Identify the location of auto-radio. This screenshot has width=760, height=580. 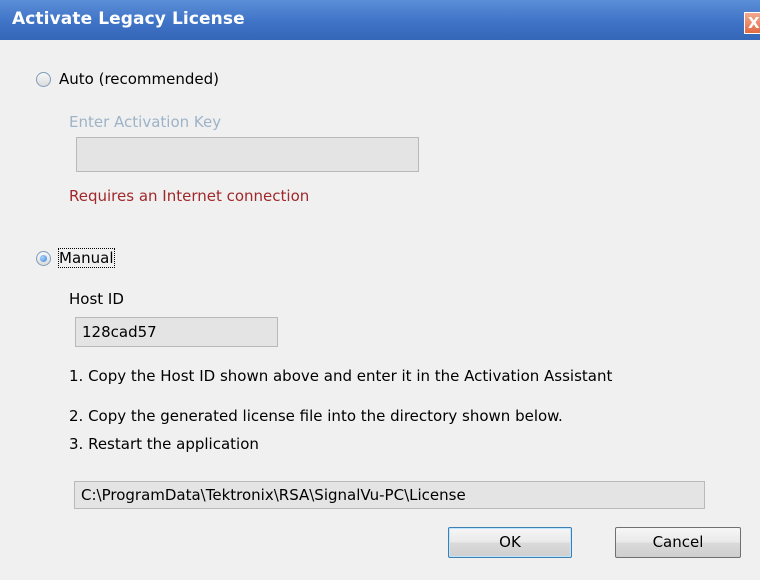
(43, 79).